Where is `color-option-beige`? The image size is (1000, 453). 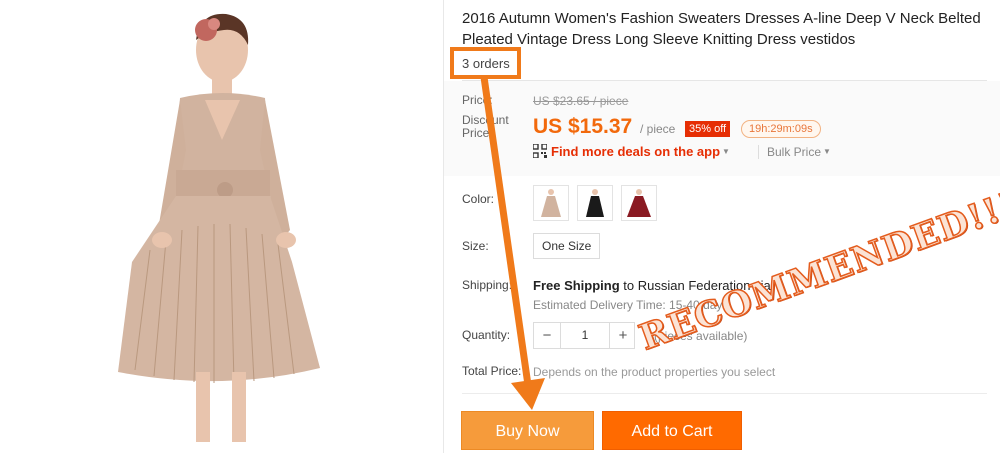 color-option-beige is located at coordinates (551, 203).